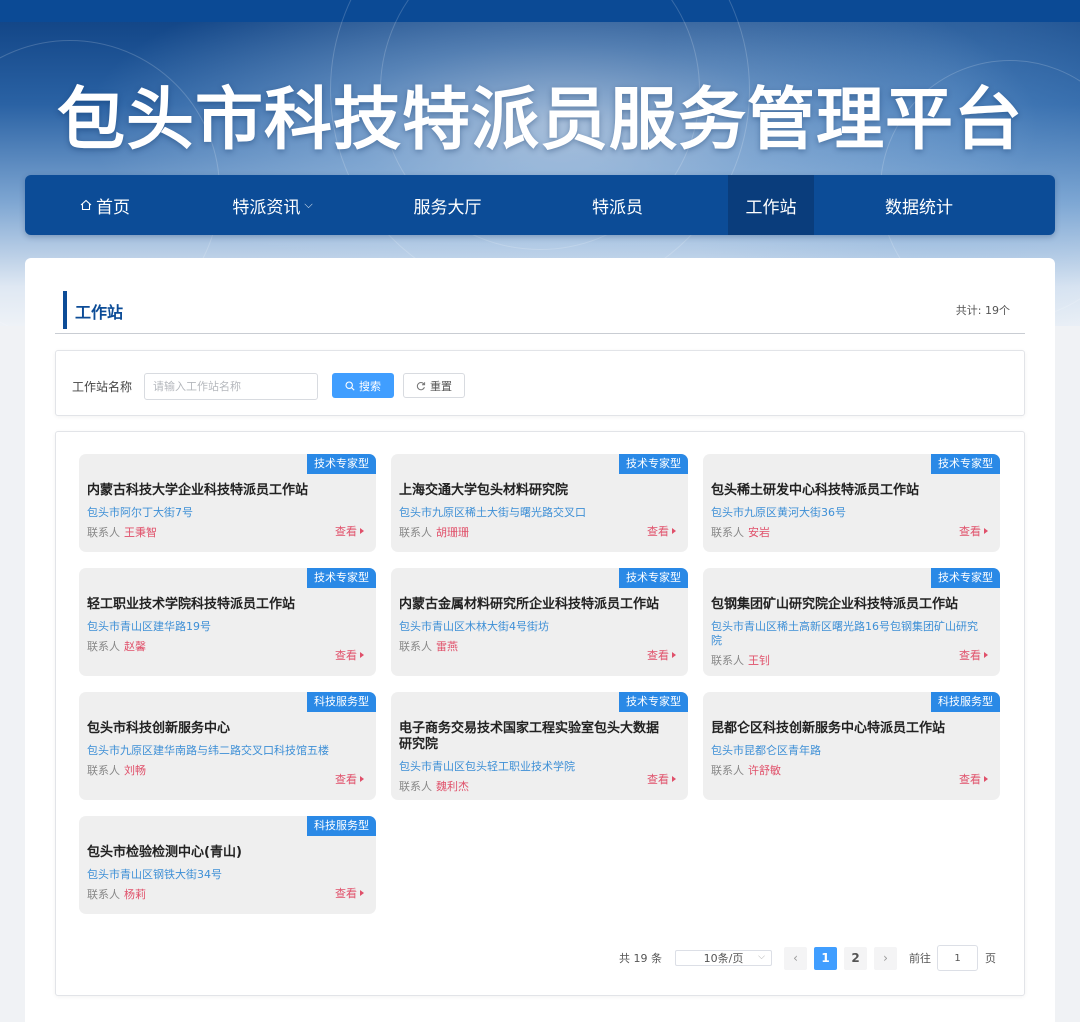 The width and height of the screenshot is (1080, 1022). I want to click on contact-name: 胡珊珊, so click(452, 532).